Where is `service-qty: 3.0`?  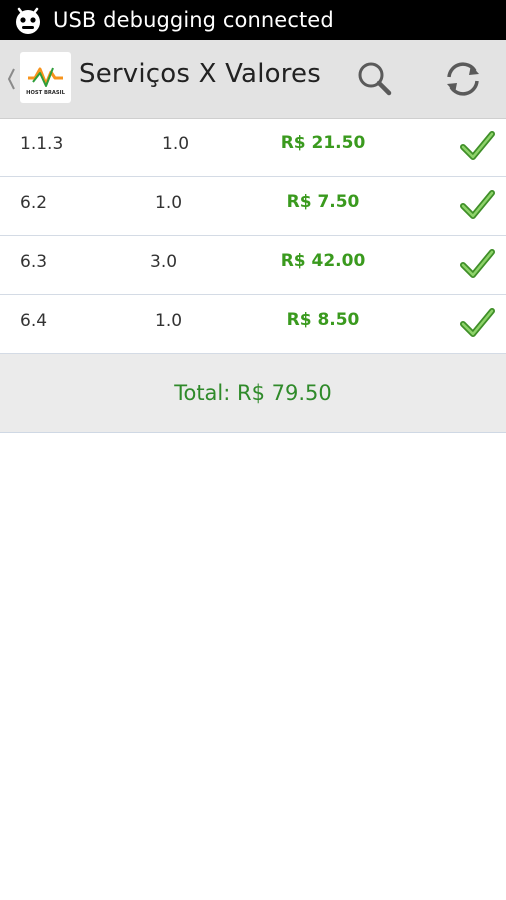 service-qty: 3.0 is located at coordinates (164, 262).